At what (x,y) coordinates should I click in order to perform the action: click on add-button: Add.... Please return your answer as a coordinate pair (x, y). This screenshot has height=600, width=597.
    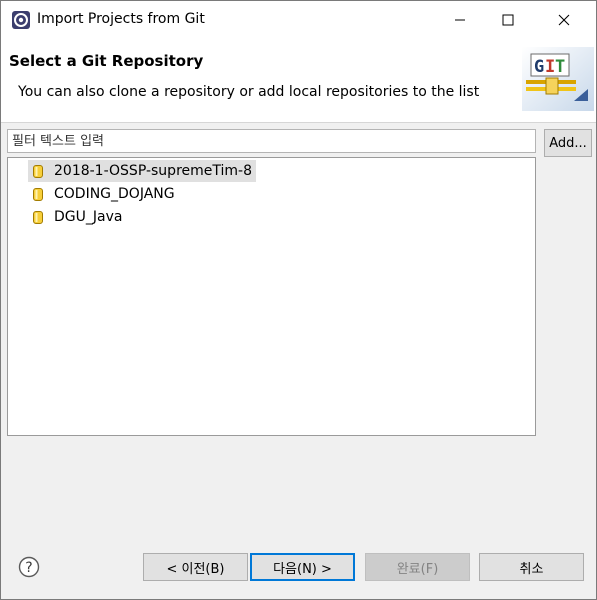
    Looking at the image, I should click on (568, 143).